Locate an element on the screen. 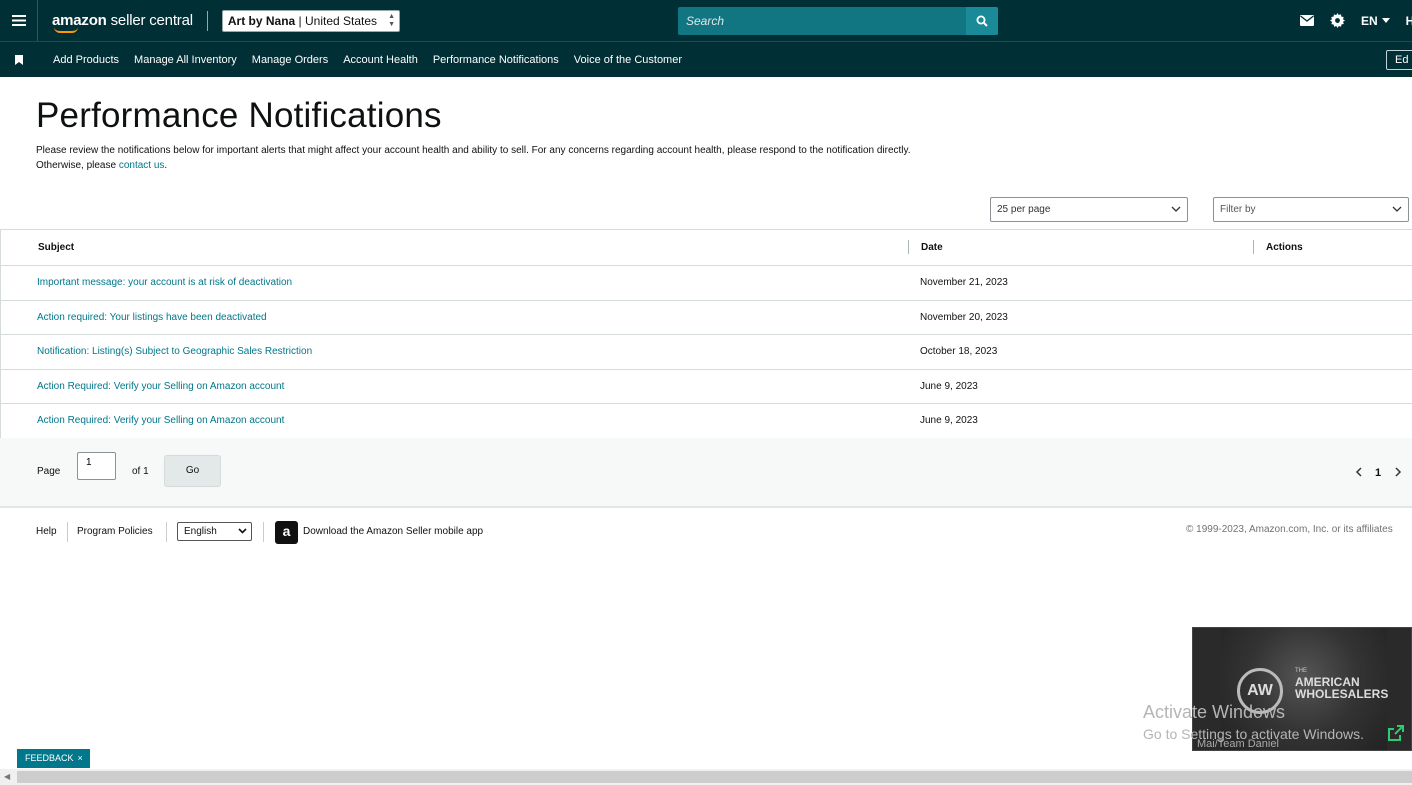 The height and width of the screenshot is (785, 1412). store-selector: Art by Nana | United States ▲ ▼ is located at coordinates (311, 20).